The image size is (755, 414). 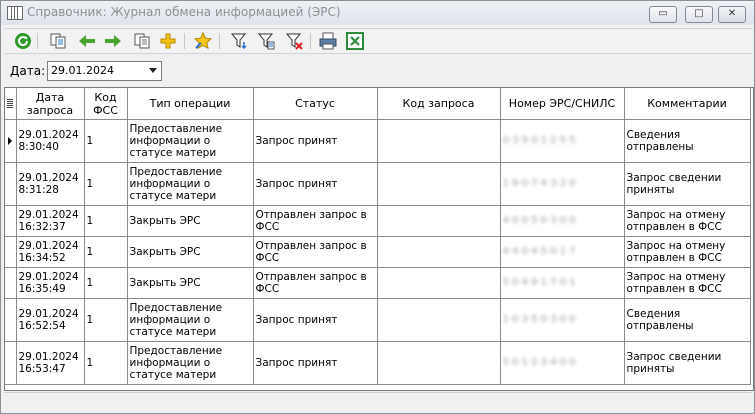 What do you see at coordinates (113, 41) in the screenshot?
I see `arrow-right-icon` at bounding box center [113, 41].